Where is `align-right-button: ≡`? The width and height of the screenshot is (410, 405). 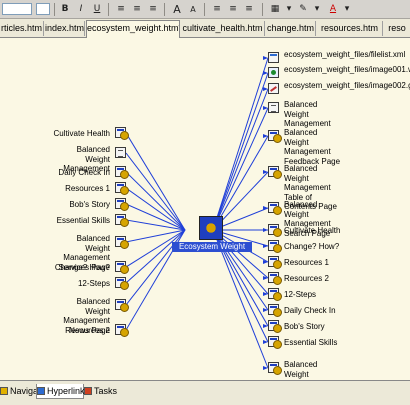 align-right-button: ≡ is located at coordinates (153, 9).